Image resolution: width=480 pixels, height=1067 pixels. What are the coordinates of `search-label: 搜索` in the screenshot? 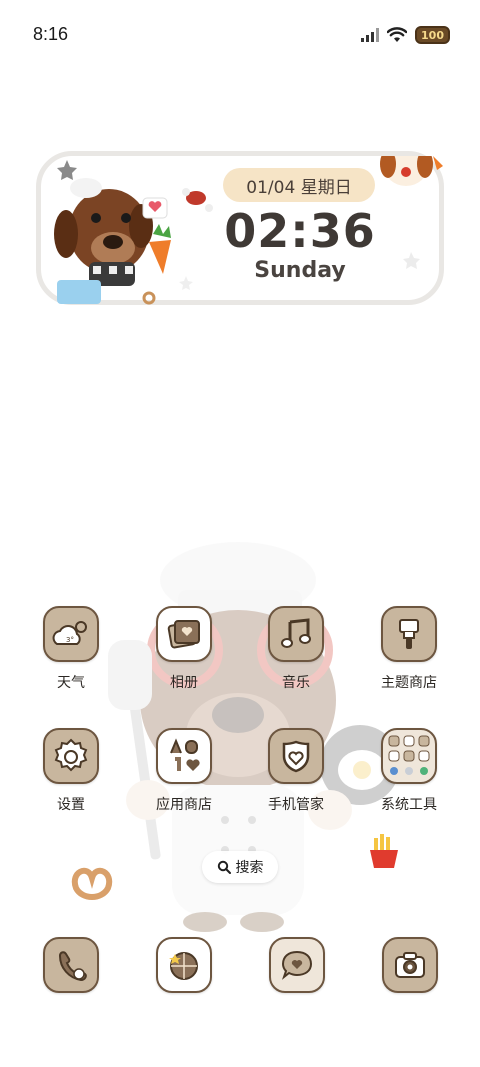 It's located at (249, 868).